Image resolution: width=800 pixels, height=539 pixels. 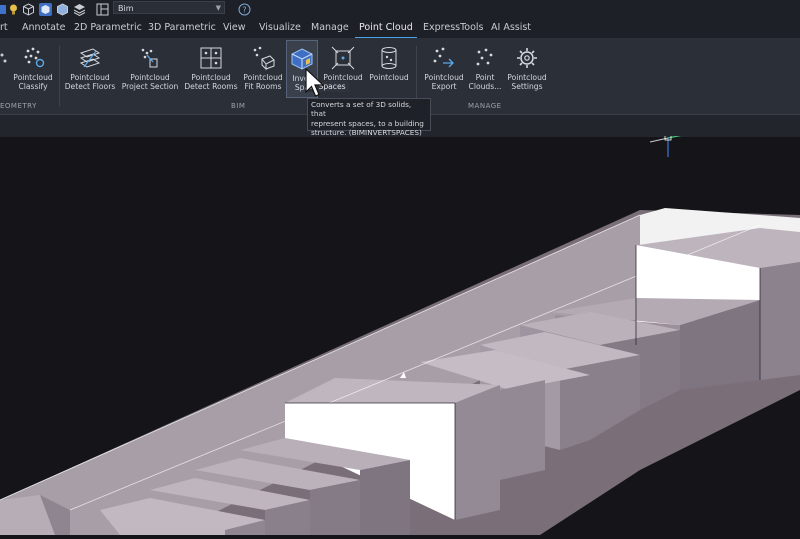 What do you see at coordinates (90, 58) in the screenshot?
I see `detect-floors-icon` at bounding box center [90, 58].